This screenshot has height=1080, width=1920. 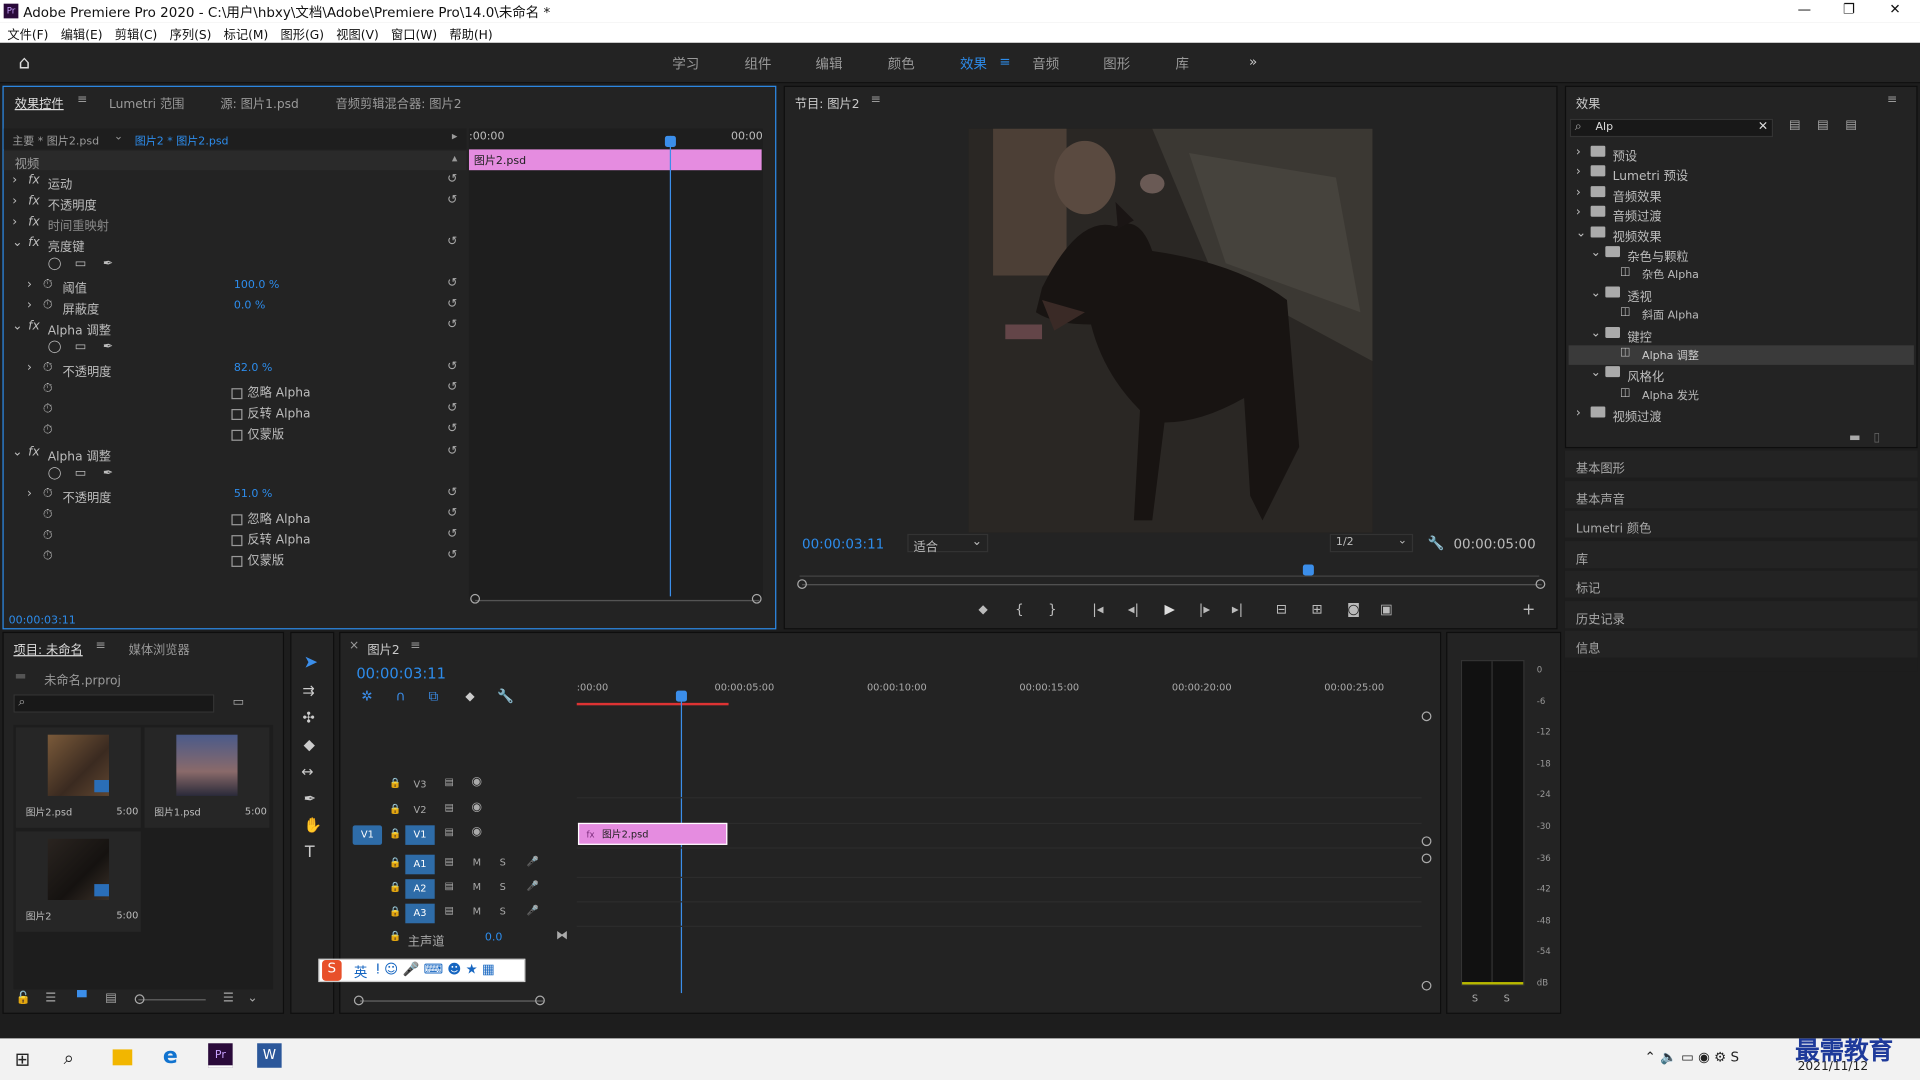 I want to click on effect-value: 82.0 %, so click(x=253, y=368).